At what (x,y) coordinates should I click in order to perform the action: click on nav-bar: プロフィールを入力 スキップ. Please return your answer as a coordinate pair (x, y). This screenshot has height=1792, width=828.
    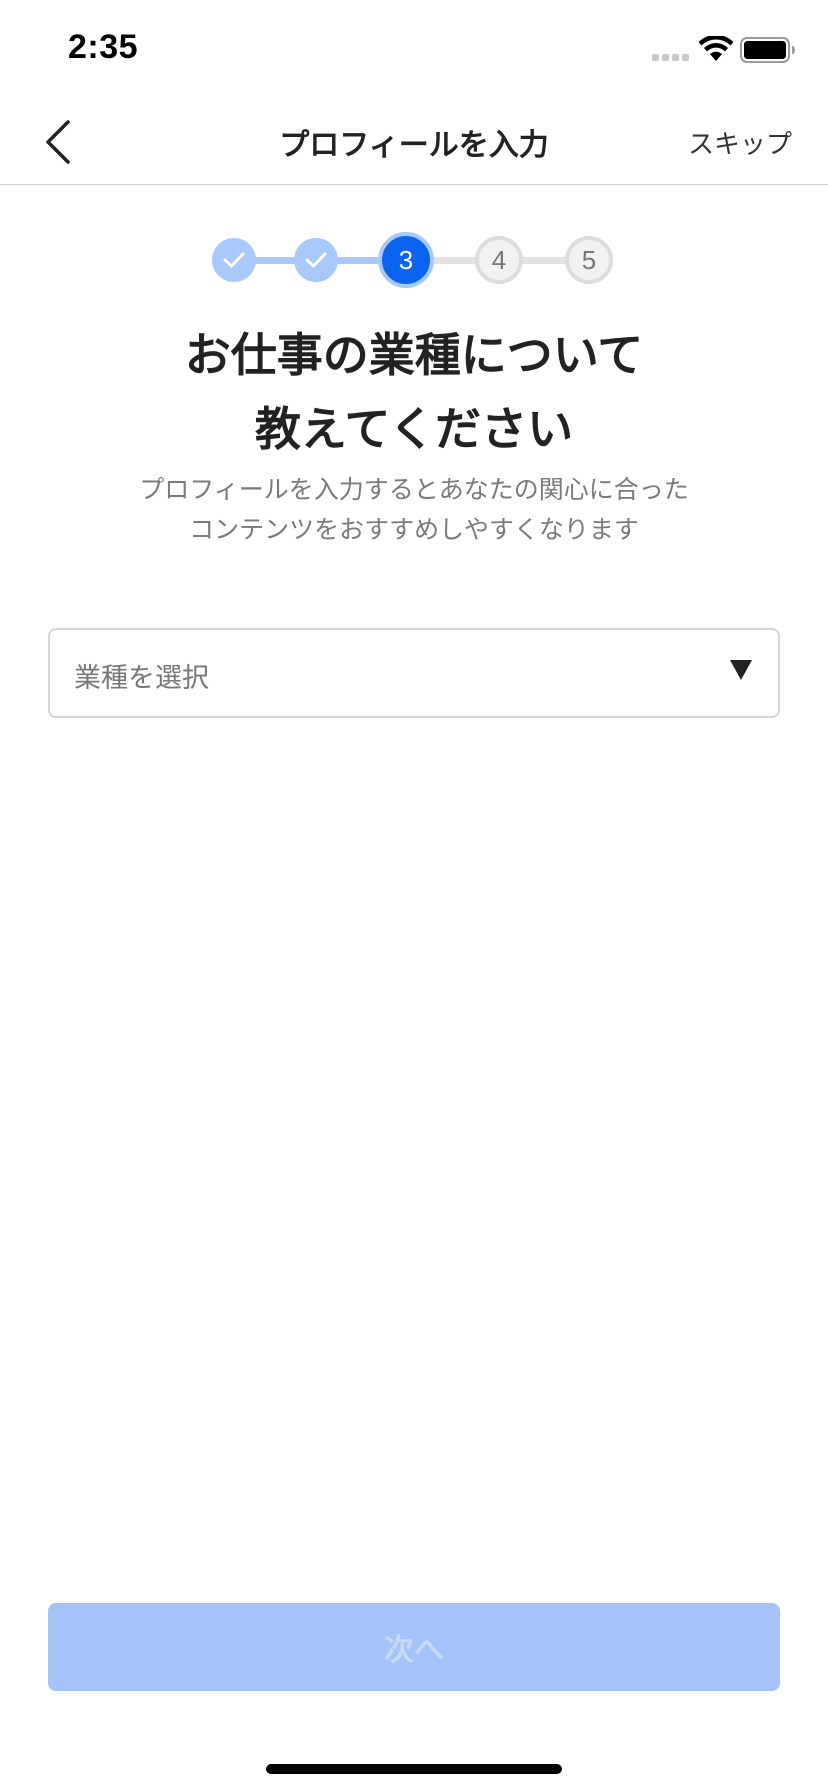
    Looking at the image, I should click on (414, 142).